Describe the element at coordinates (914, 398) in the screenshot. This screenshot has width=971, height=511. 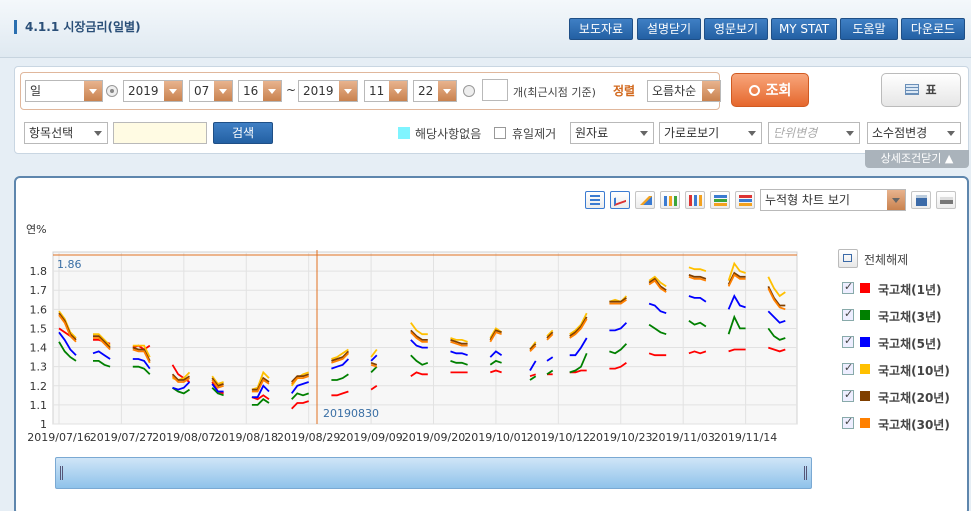
I see `legend-label: 국고채(20년)` at that location.